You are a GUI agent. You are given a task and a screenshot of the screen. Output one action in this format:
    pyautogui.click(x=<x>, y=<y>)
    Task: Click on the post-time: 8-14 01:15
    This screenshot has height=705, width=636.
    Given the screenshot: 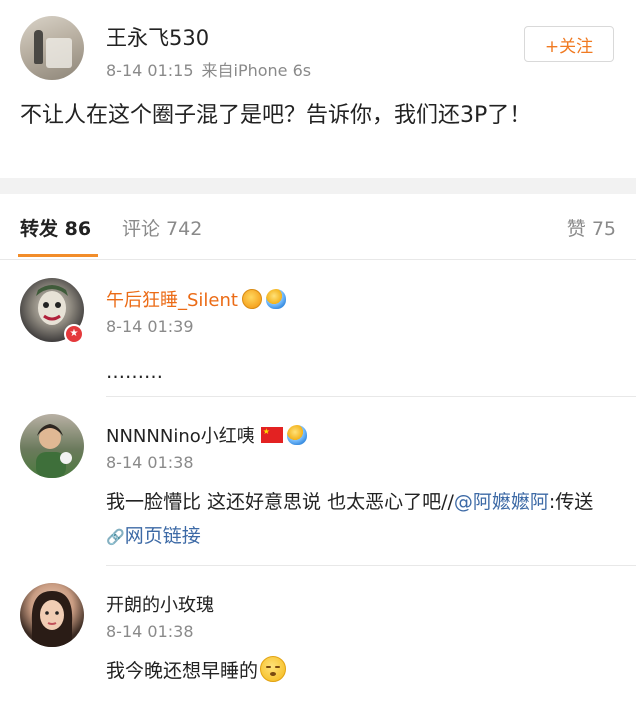 What is the action you would take?
    pyautogui.click(x=150, y=70)
    